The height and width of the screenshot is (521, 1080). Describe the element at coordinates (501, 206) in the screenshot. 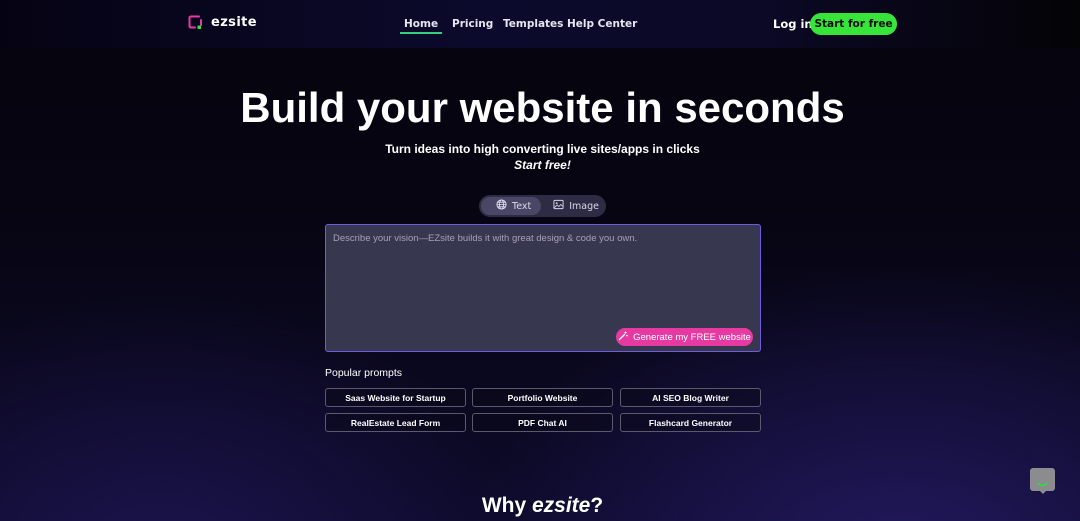

I see `globe-icon` at that location.